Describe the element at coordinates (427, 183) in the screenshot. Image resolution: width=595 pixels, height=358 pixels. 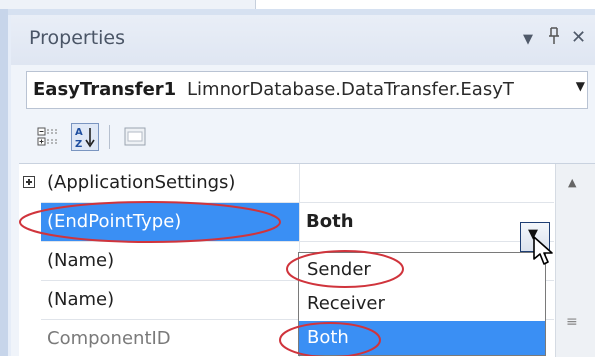
I see `property-value` at that location.